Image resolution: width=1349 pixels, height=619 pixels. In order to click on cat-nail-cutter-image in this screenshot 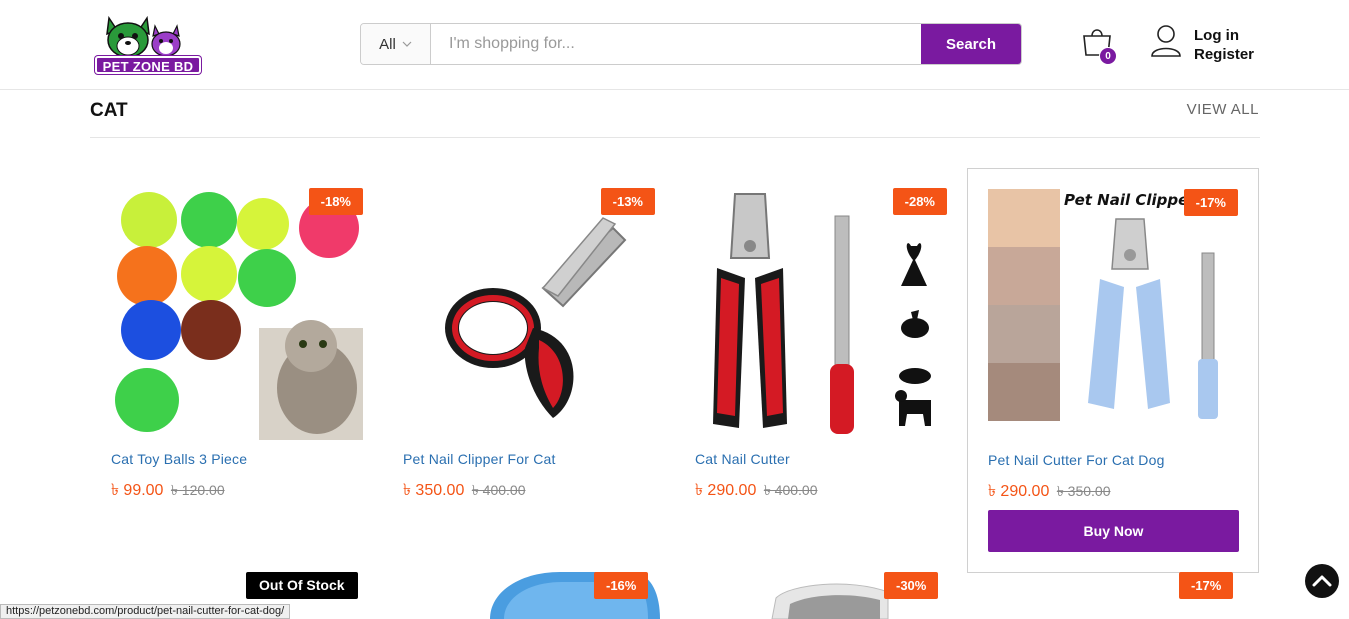, I will do `click(822, 313)`.